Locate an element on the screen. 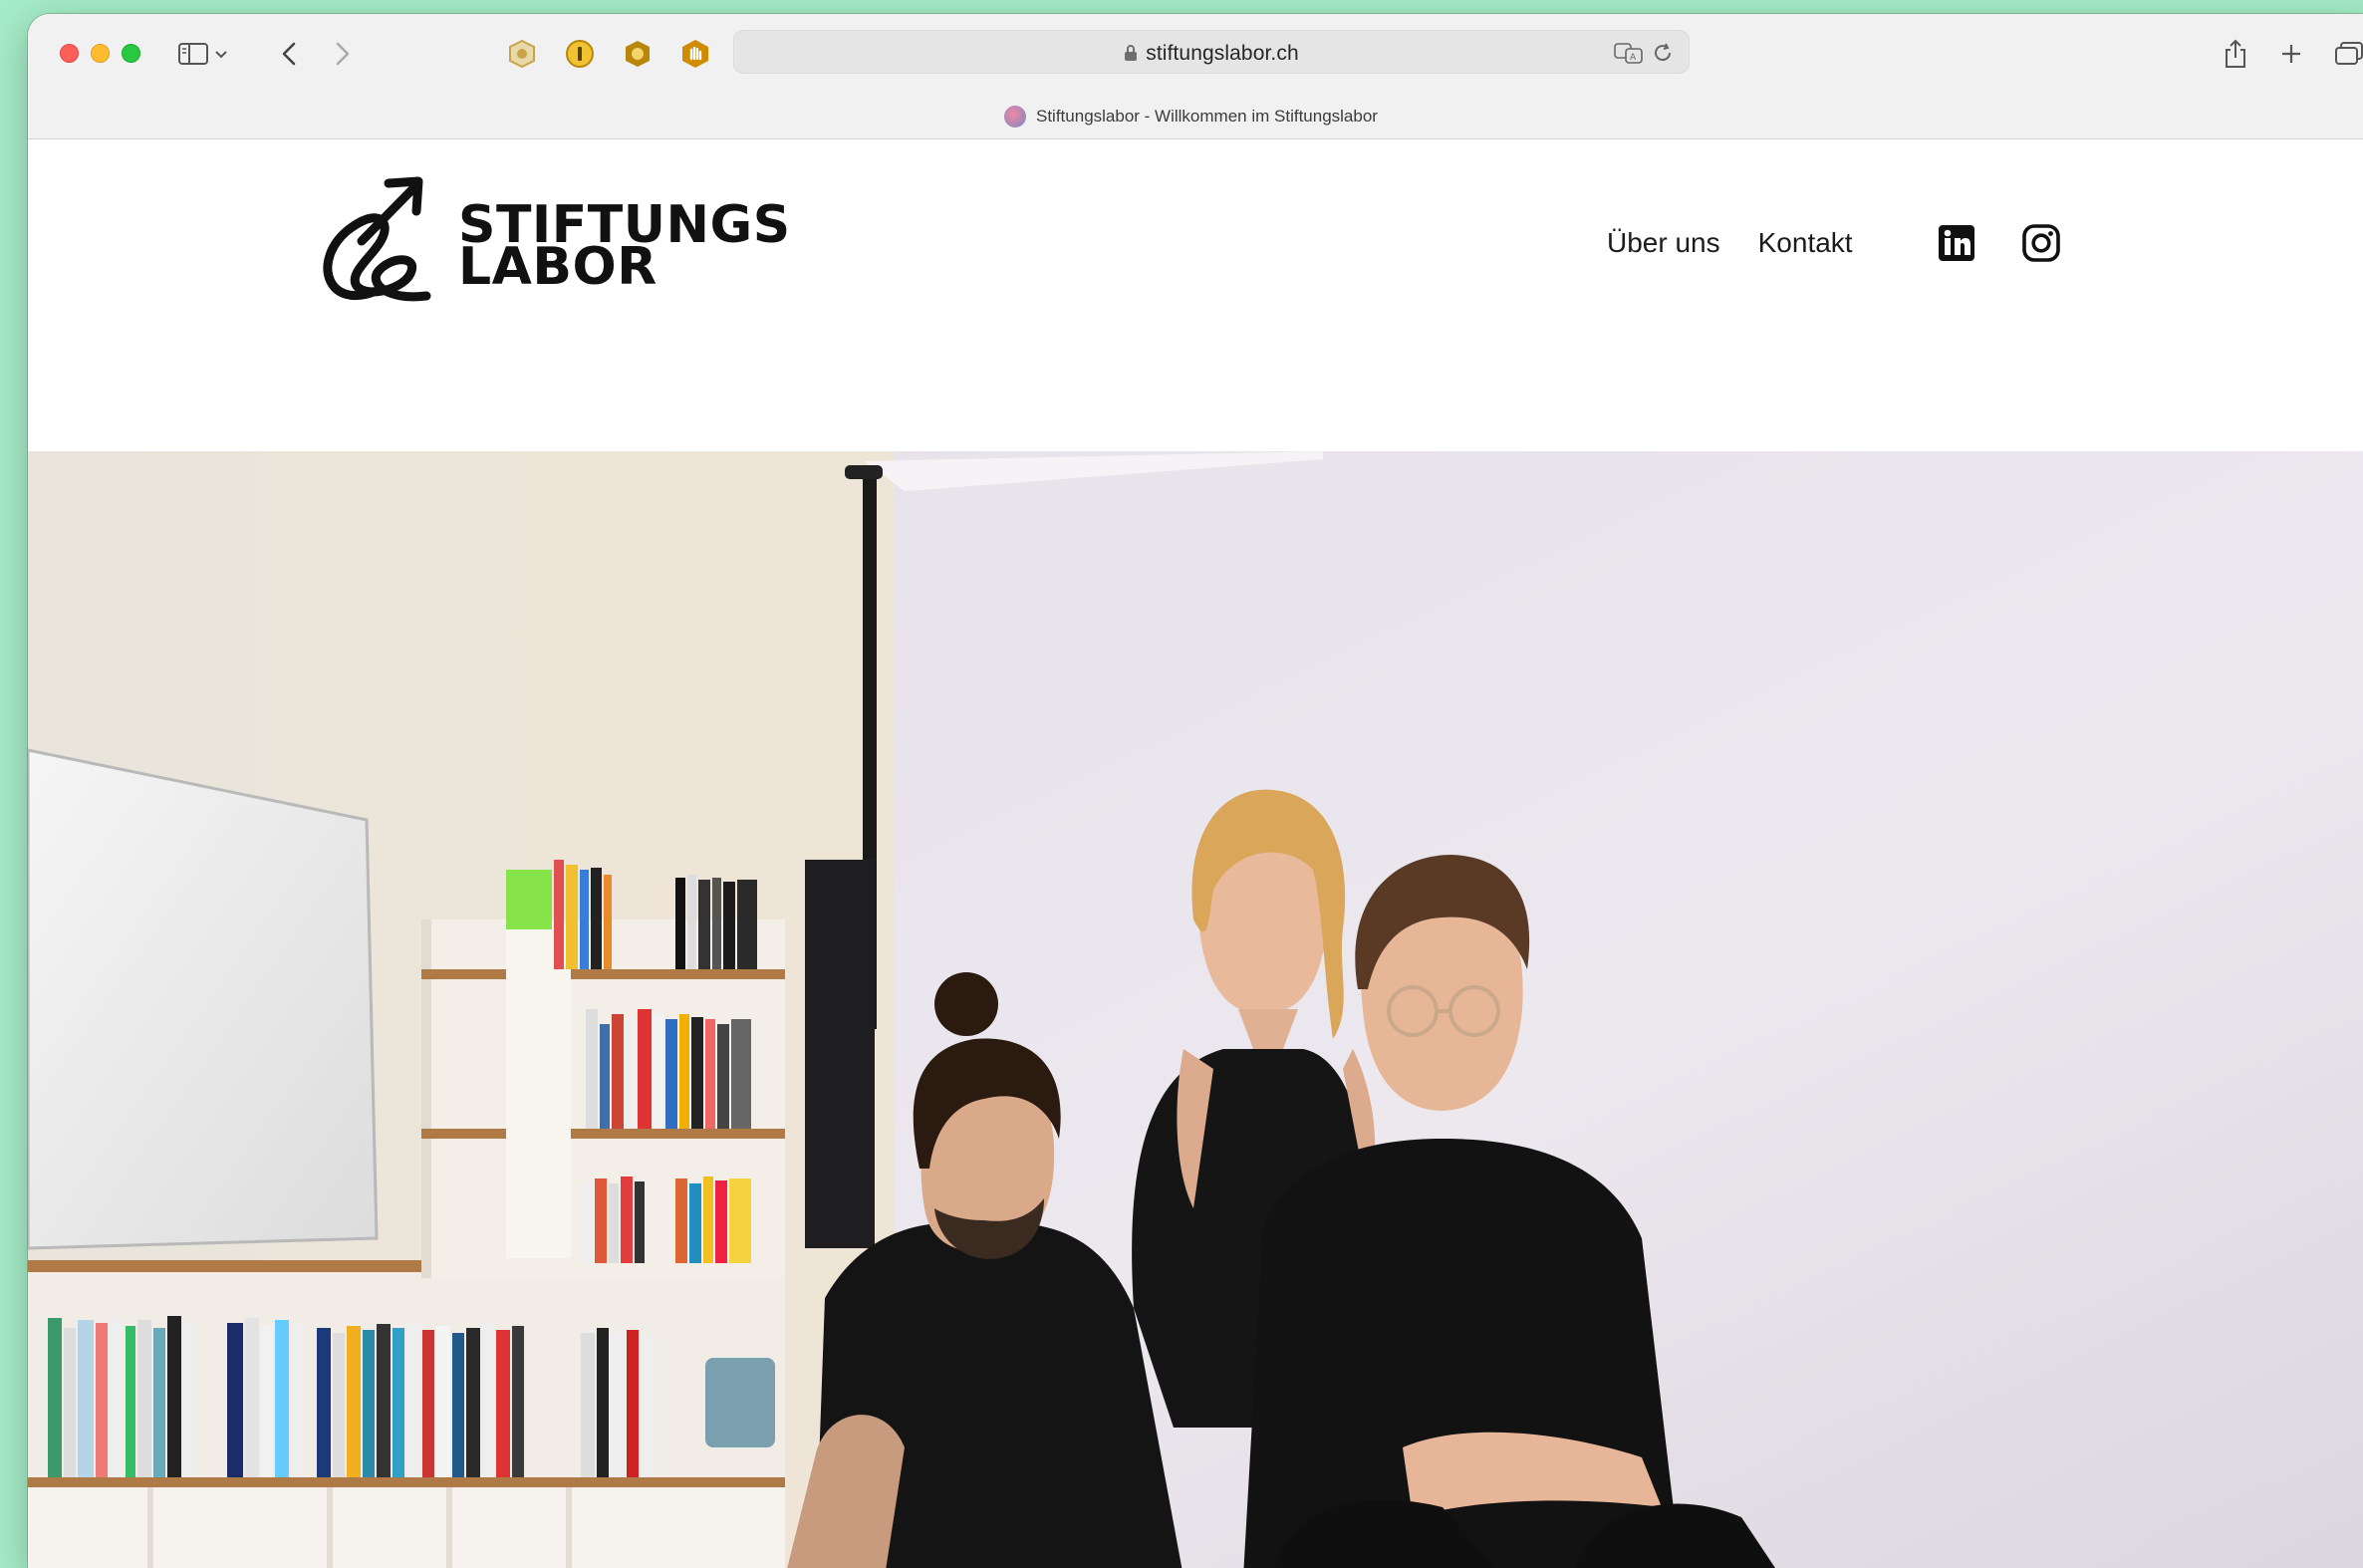 The image size is (2363, 1568). extension-shield-icon is located at coordinates (522, 54).